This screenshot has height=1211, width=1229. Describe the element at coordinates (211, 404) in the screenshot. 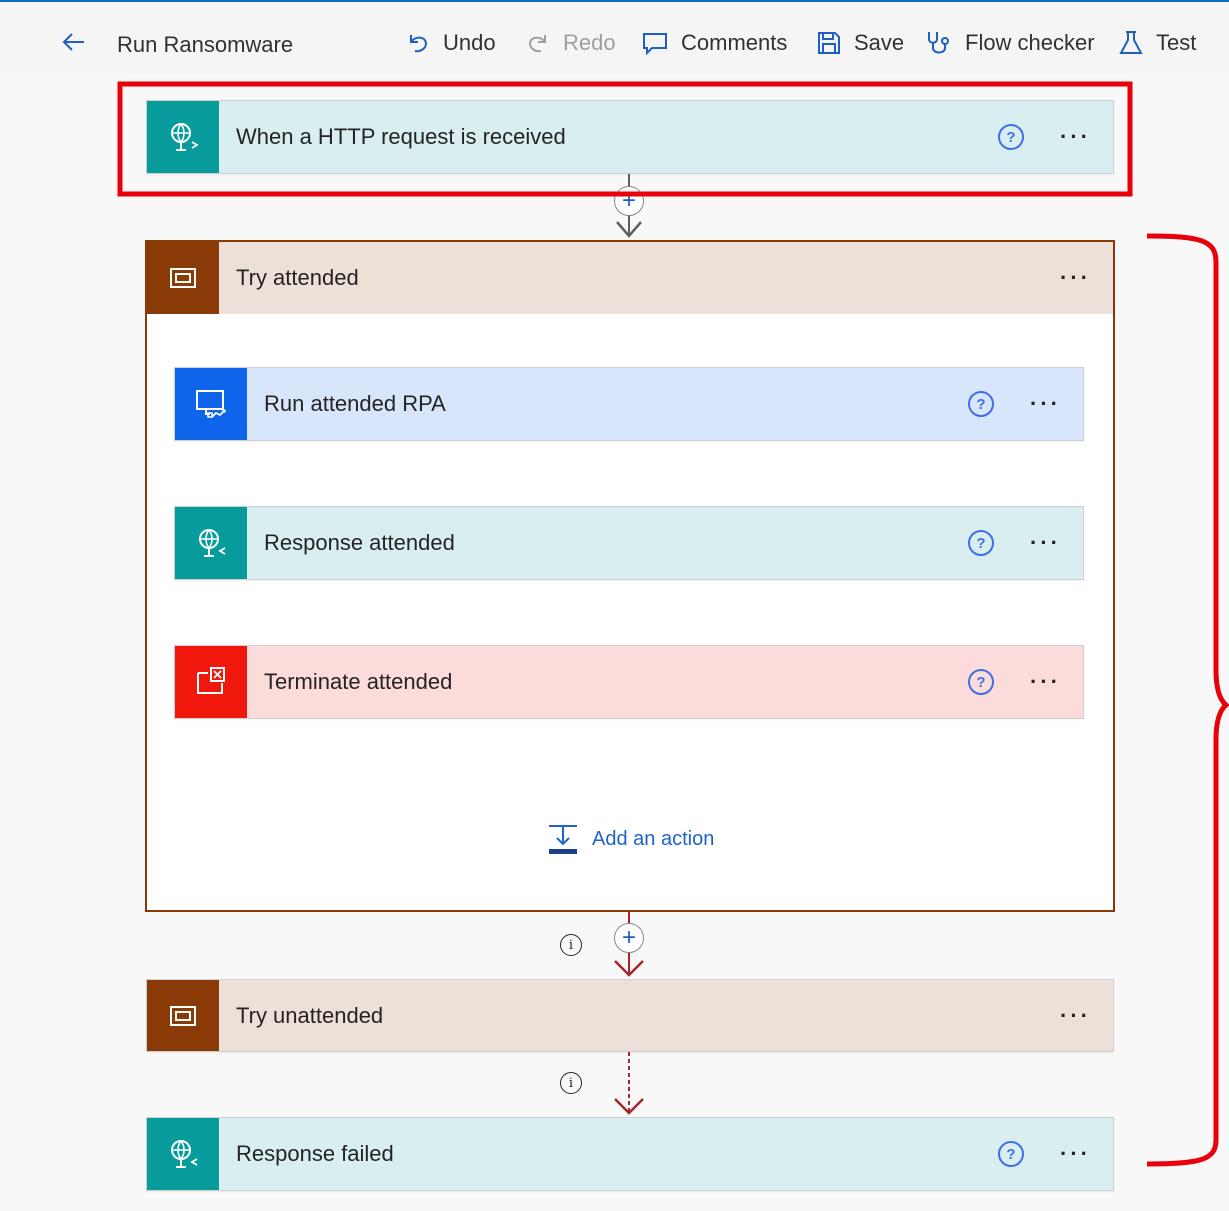

I see `desktop-flow-icon` at that location.